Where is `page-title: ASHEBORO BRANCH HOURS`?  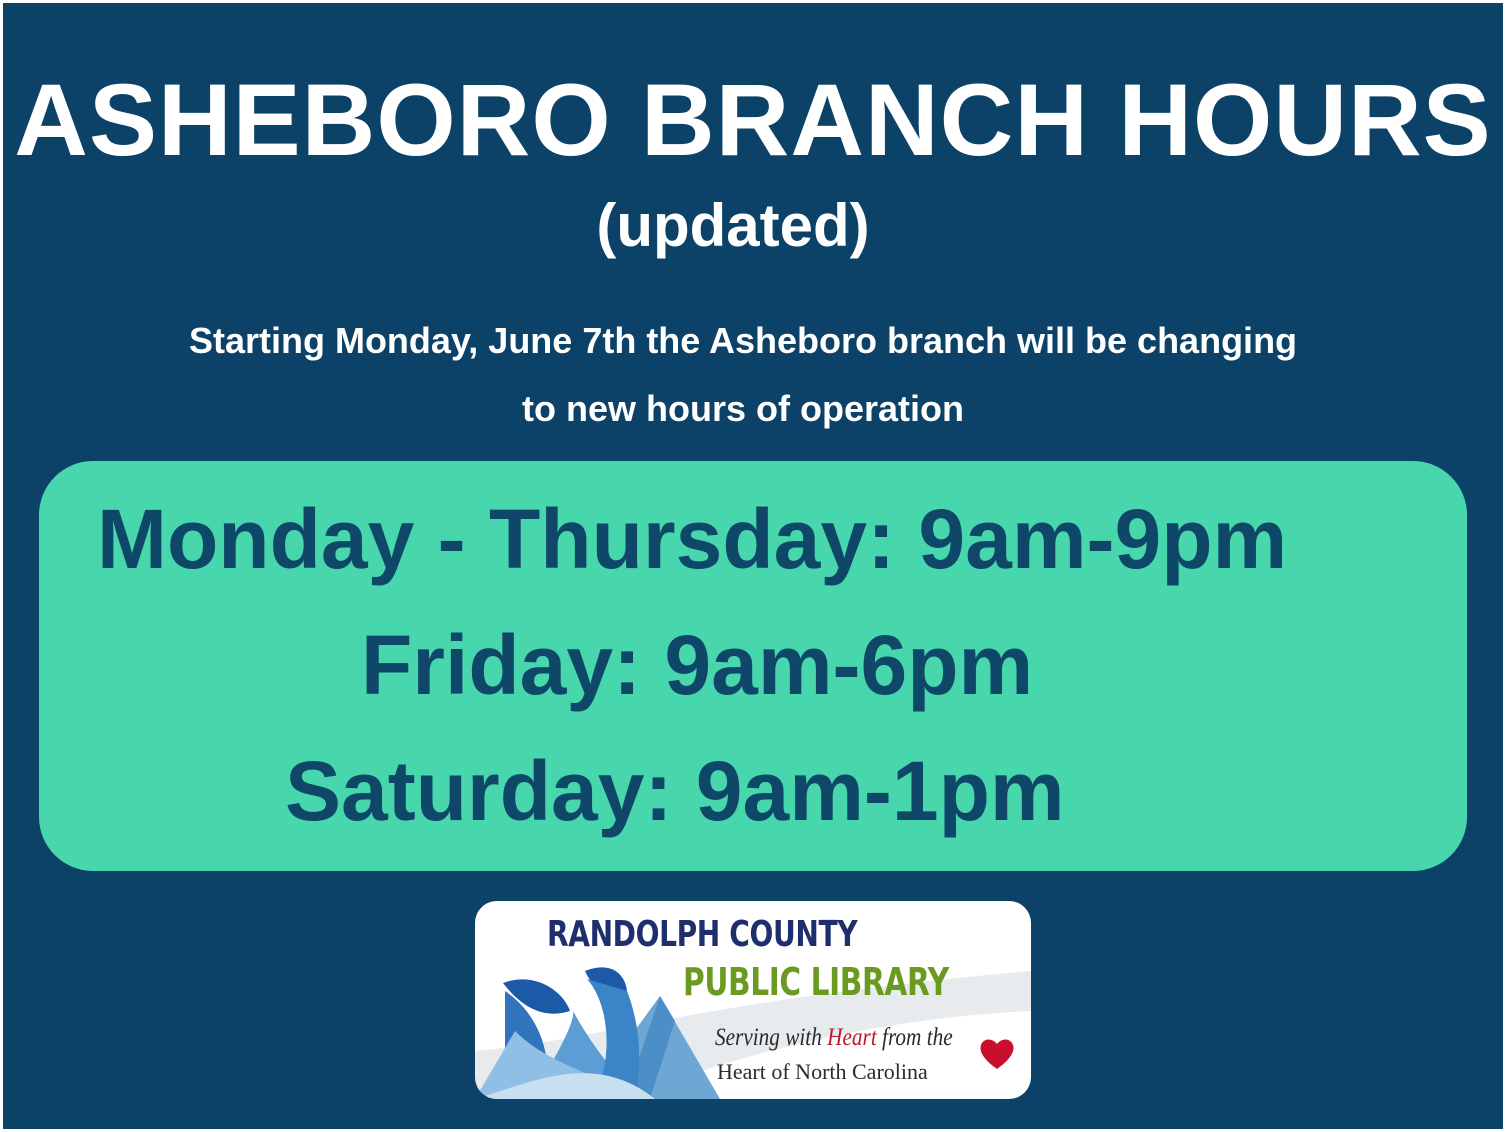
page-title: ASHEBORO BRANCH HOURS is located at coordinates (753, 120).